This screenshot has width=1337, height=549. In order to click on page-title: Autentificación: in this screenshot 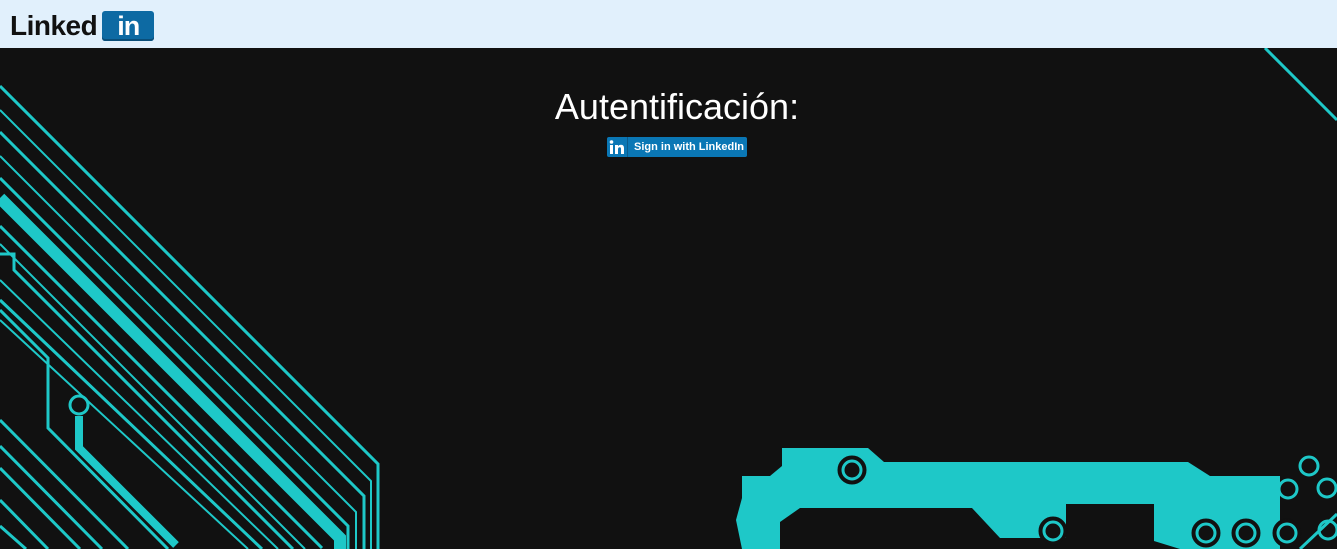, I will do `click(677, 106)`.